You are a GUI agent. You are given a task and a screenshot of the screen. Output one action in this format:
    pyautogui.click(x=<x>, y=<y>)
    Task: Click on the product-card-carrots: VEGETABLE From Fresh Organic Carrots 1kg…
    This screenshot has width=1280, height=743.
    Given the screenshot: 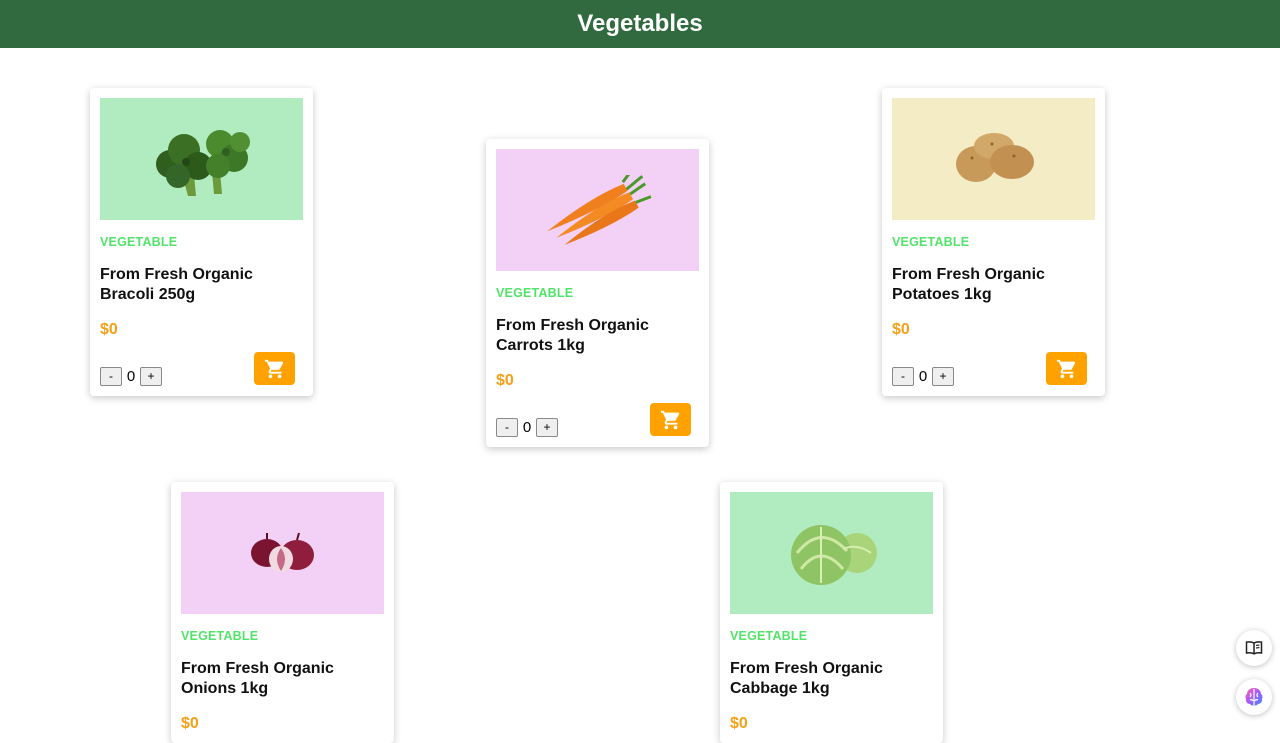 What is the action you would take?
    pyautogui.click(x=597, y=293)
    